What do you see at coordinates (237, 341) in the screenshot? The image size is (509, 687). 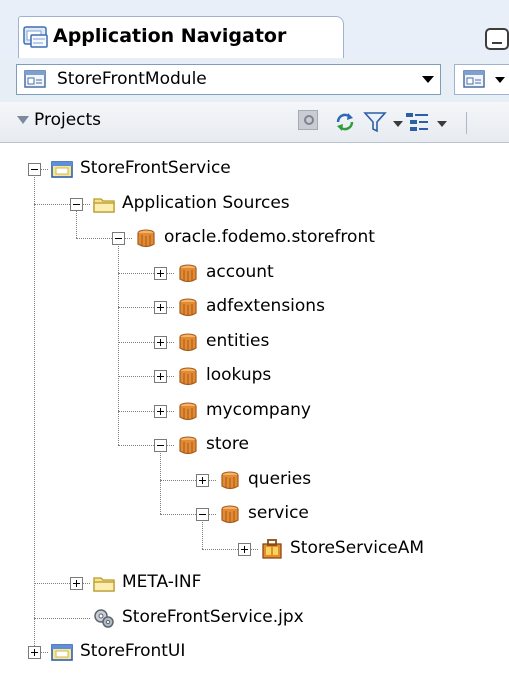 I see `tree-node-label: entities` at bounding box center [237, 341].